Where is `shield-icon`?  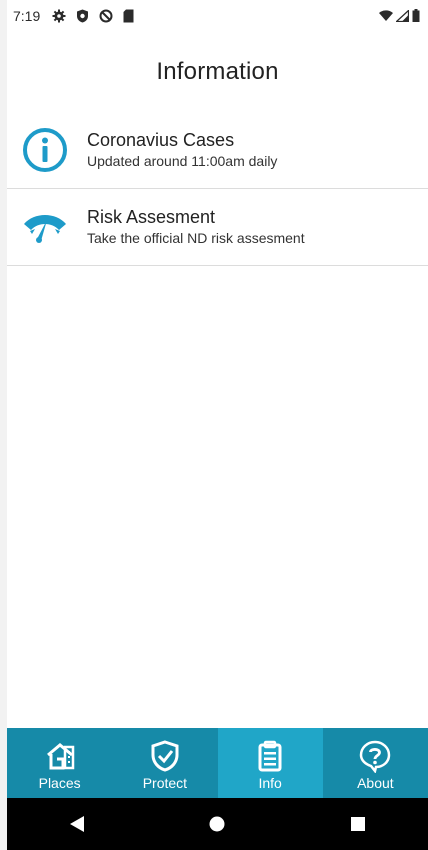
shield-icon is located at coordinates (83, 16).